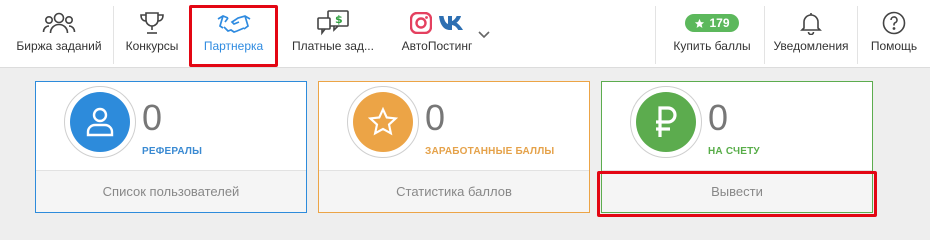  I want to click on users-group-icon, so click(59, 23).